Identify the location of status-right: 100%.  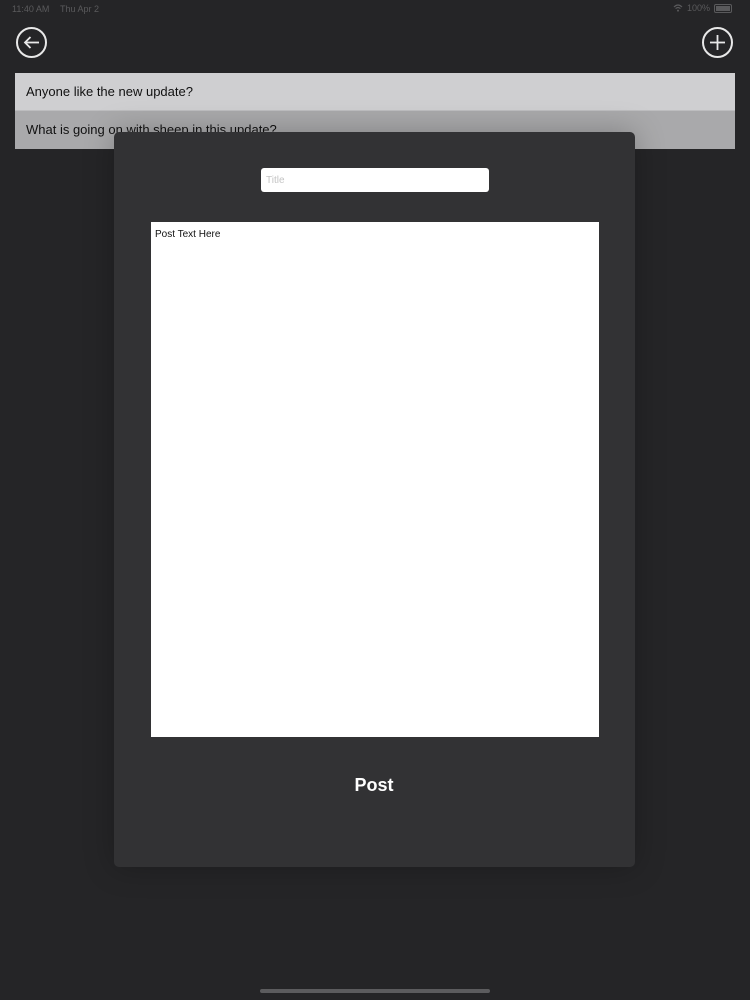
(702, 8).